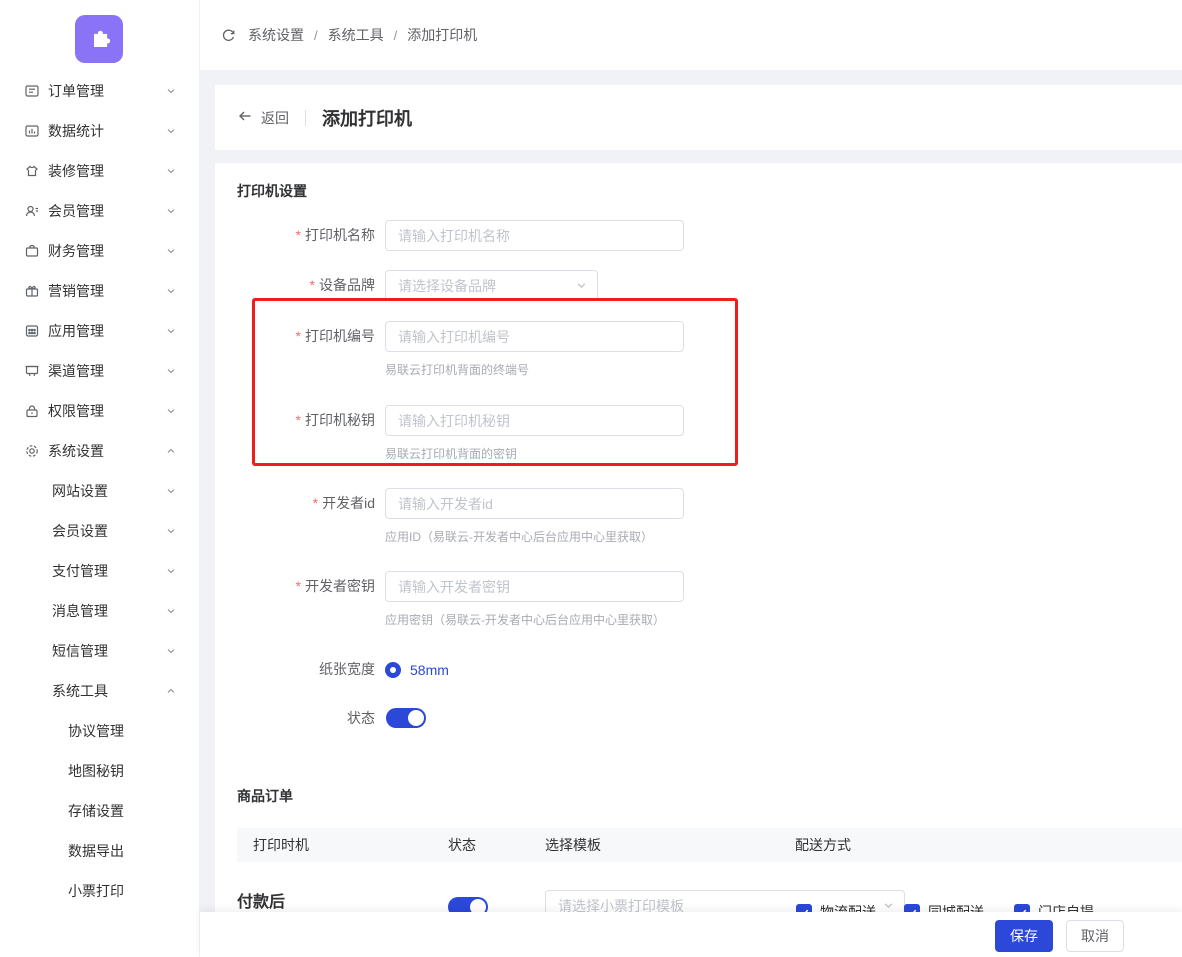 The image size is (1182, 957). Describe the element at coordinates (32, 211) in the screenshot. I see `member-icon` at that location.